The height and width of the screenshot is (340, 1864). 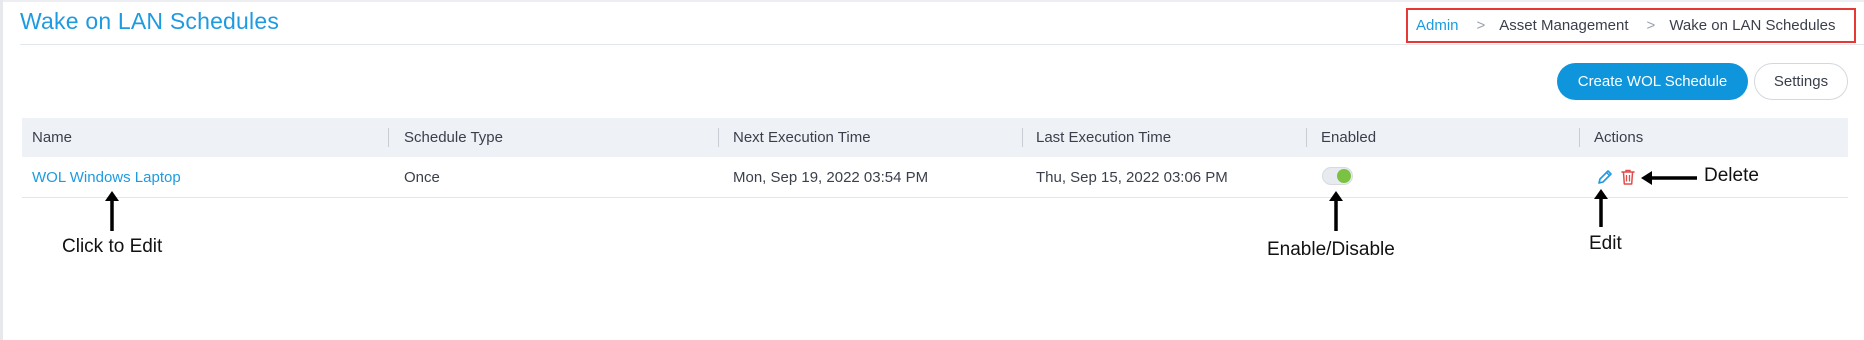 What do you see at coordinates (1132, 177) in the screenshot?
I see `last-execution-time-cell: Thu, Sep 15, 2022 03:06 PM` at bounding box center [1132, 177].